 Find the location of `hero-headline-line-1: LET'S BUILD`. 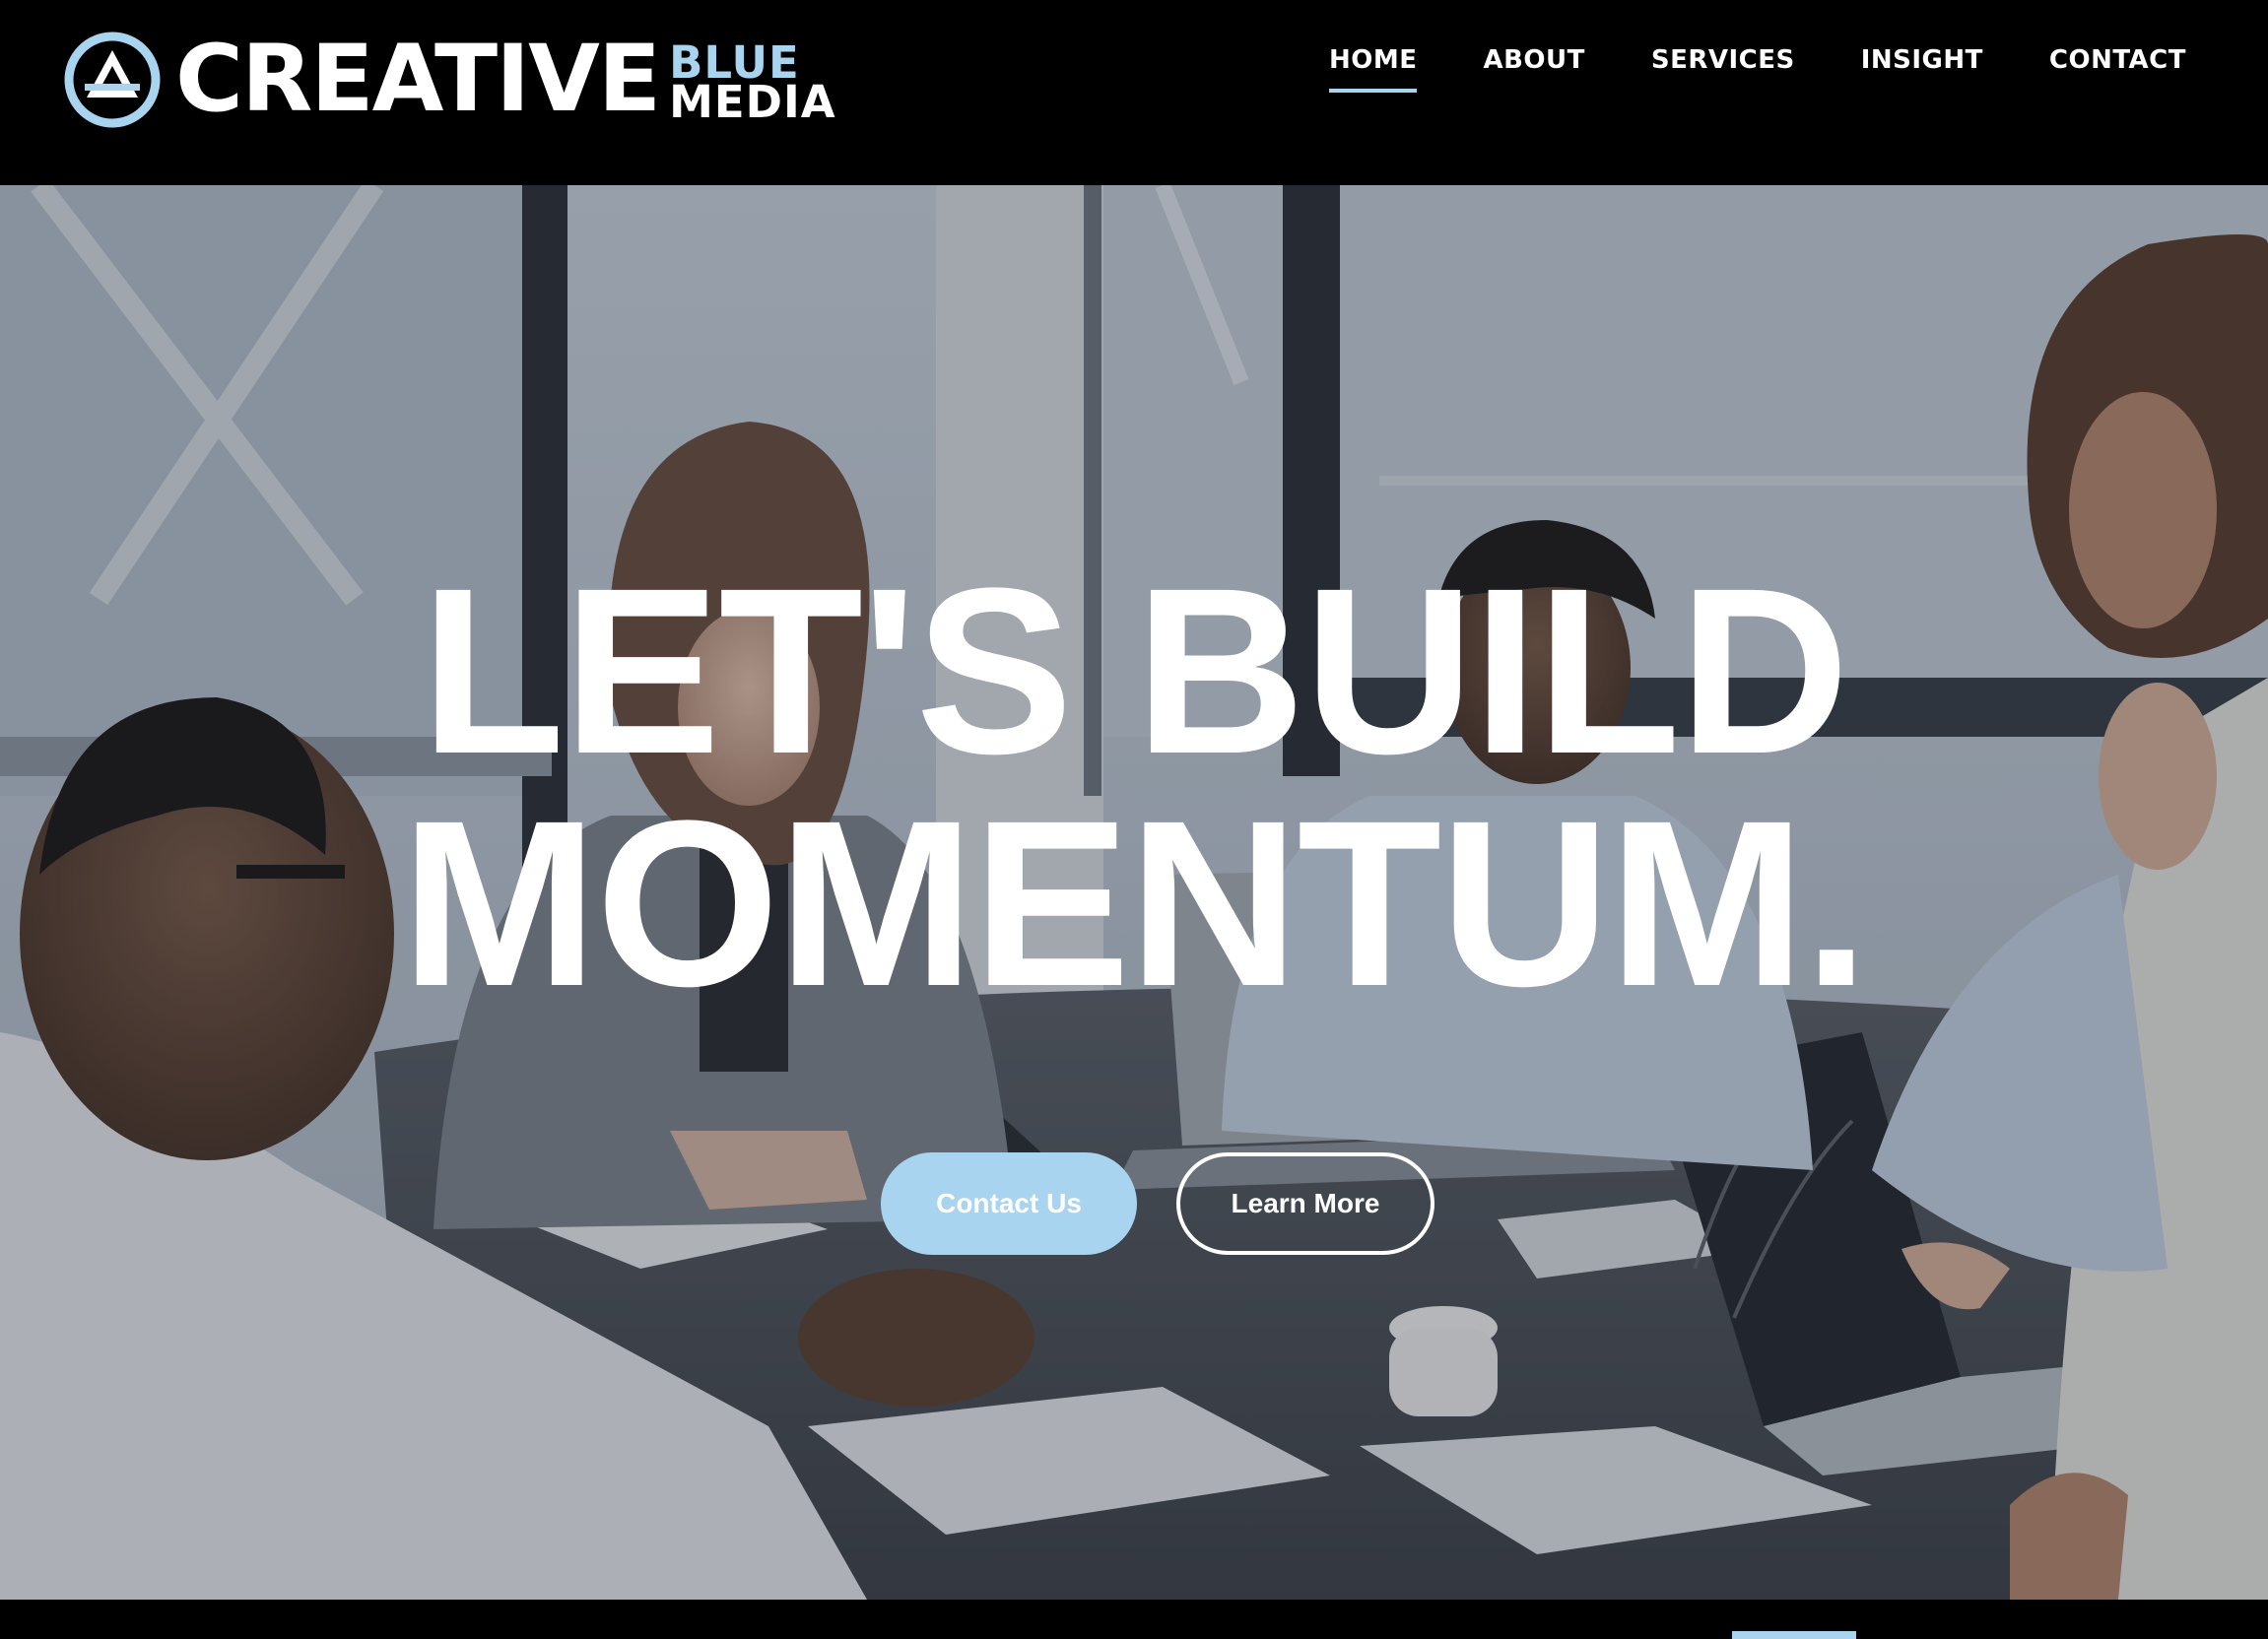

hero-headline-line-1: LET'S BUILD is located at coordinates (1134, 671).